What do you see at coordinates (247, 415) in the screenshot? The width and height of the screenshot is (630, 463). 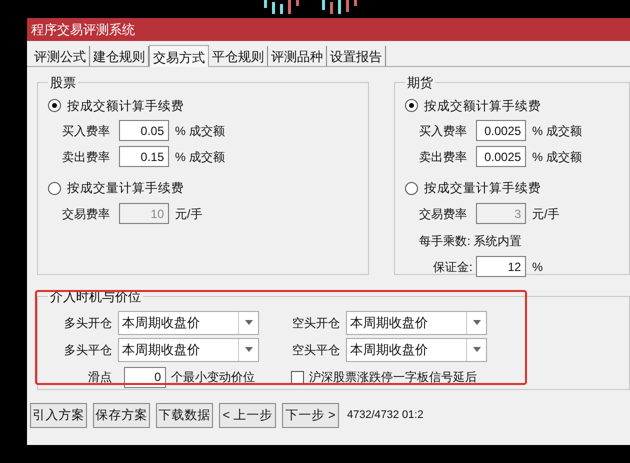 I see `button: < 上一步` at bounding box center [247, 415].